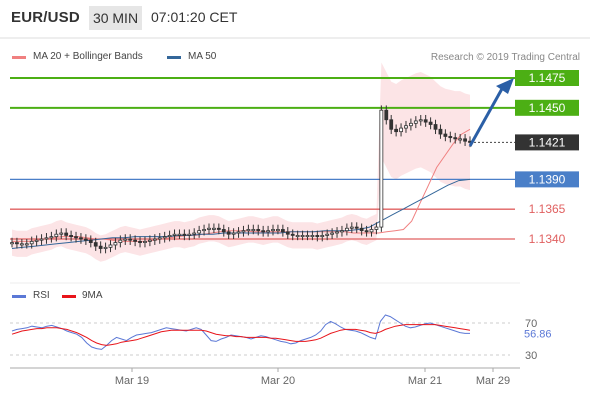  Describe the element at coordinates (265, 377) in the screenshot. I see `x-axis: Mar 19 Mar 20 Mar 21 Mar 29` at that location.